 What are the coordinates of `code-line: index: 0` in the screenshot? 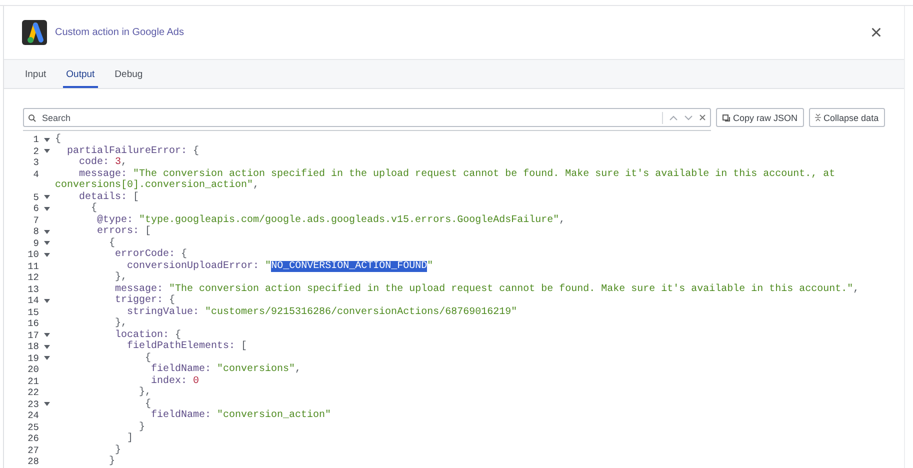 It's located at (175, 381).